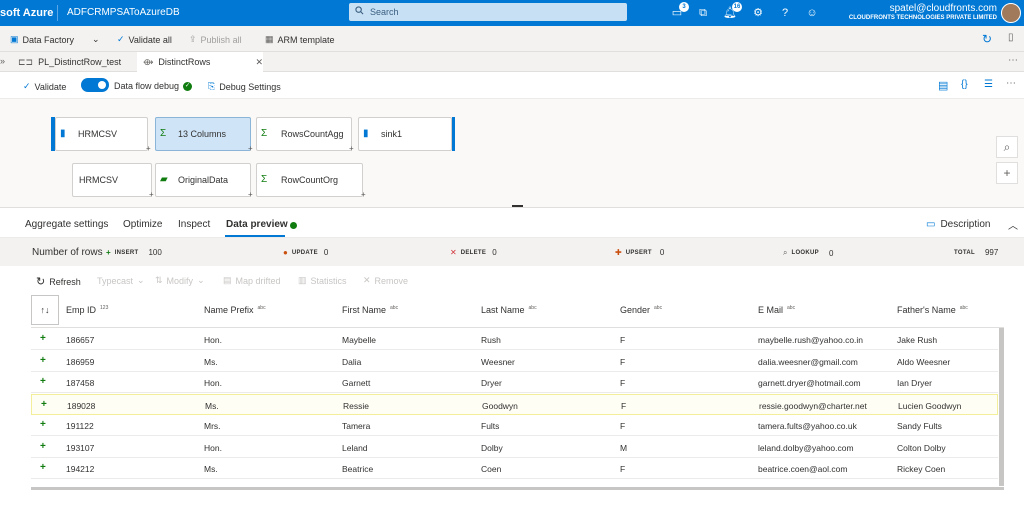 The height and width of the screenshot is (516, 1024). I want to click on column-header: Father's Name abc, so click(932, 310).